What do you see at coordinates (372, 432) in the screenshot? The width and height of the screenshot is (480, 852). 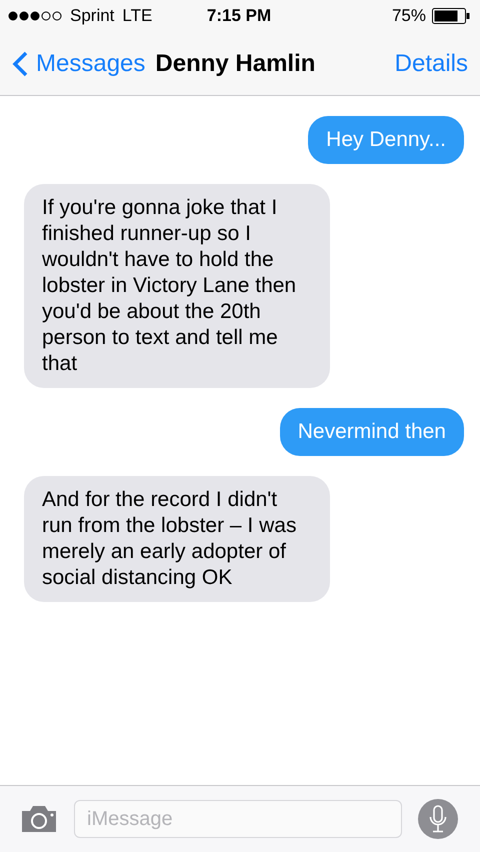 I see `sent-message: Nevermind then` at bounding box center [372, 432].